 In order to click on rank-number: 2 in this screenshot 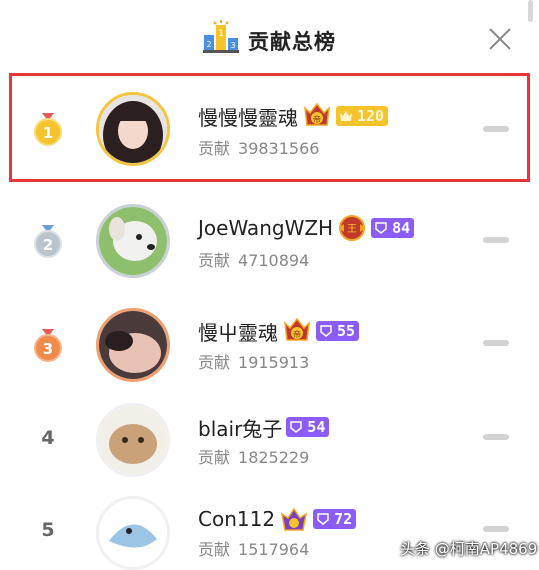, I will do `click(48, 245)`.